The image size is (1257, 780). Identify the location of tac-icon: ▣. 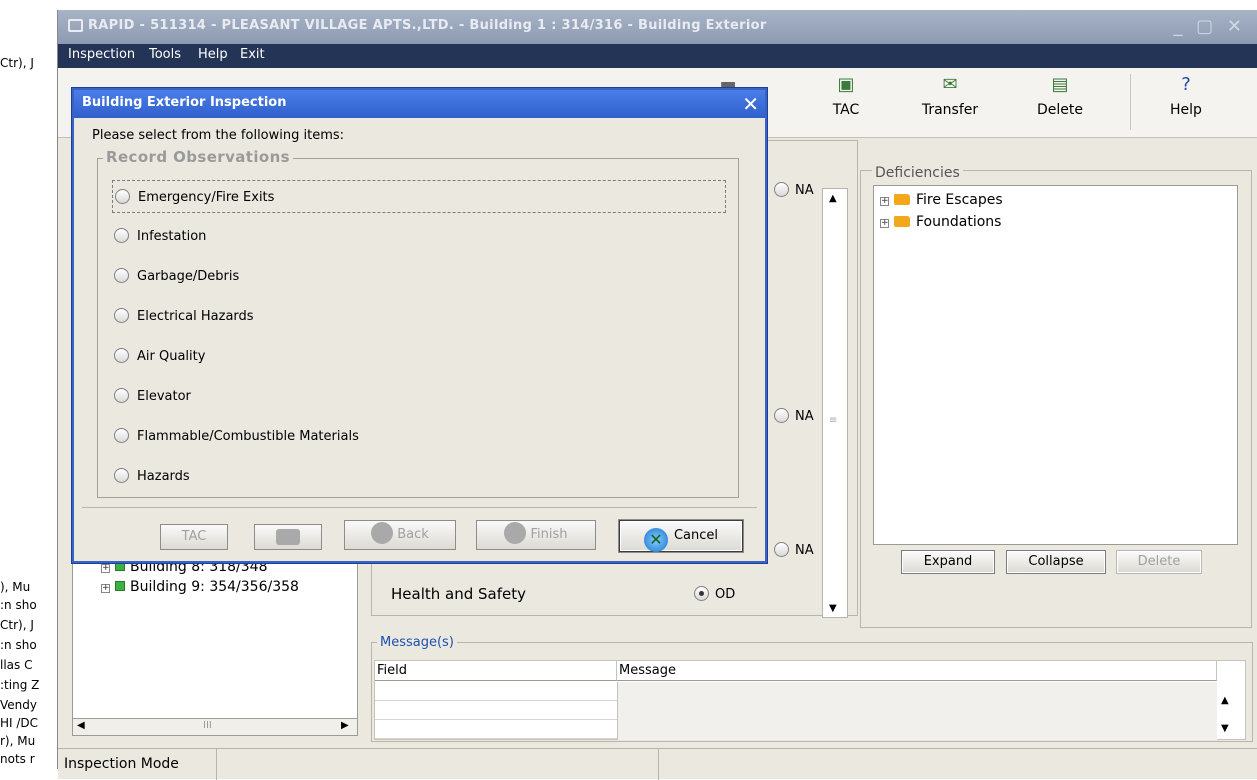
(846, 84).